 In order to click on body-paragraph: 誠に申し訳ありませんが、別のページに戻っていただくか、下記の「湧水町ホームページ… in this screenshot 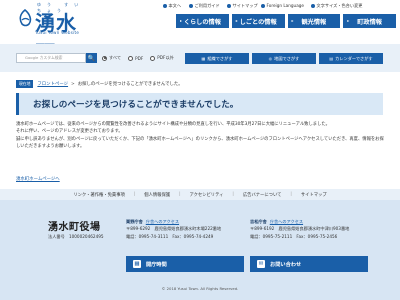, I will do `click(200, 143)`.